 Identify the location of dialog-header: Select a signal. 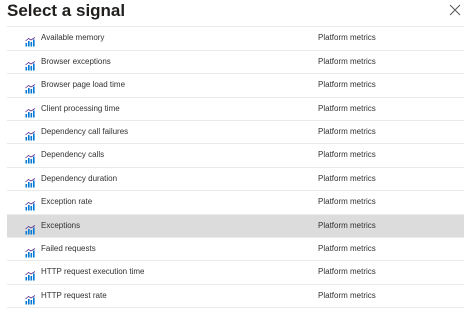
(237, 13).